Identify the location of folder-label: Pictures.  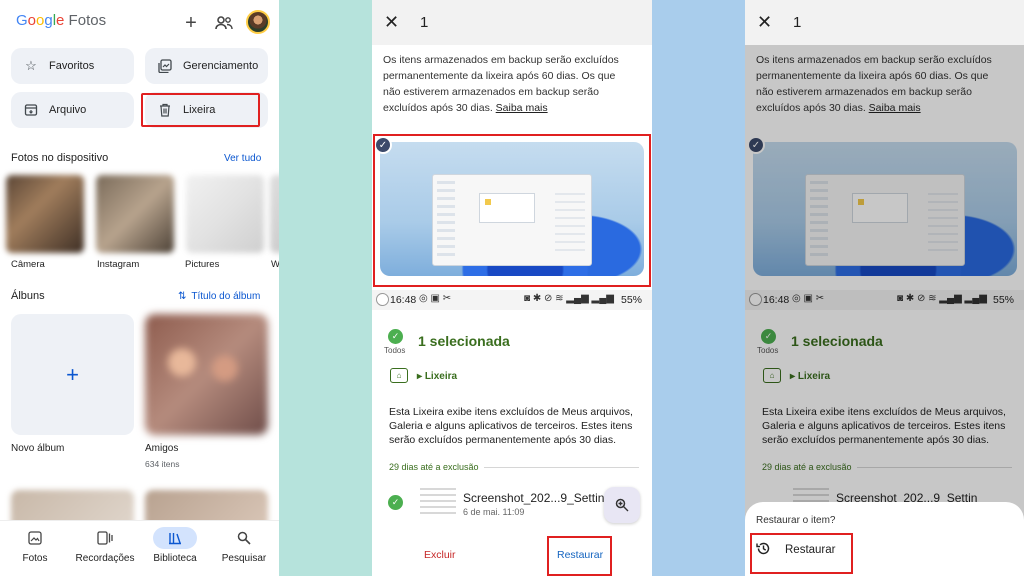
(202, 264).